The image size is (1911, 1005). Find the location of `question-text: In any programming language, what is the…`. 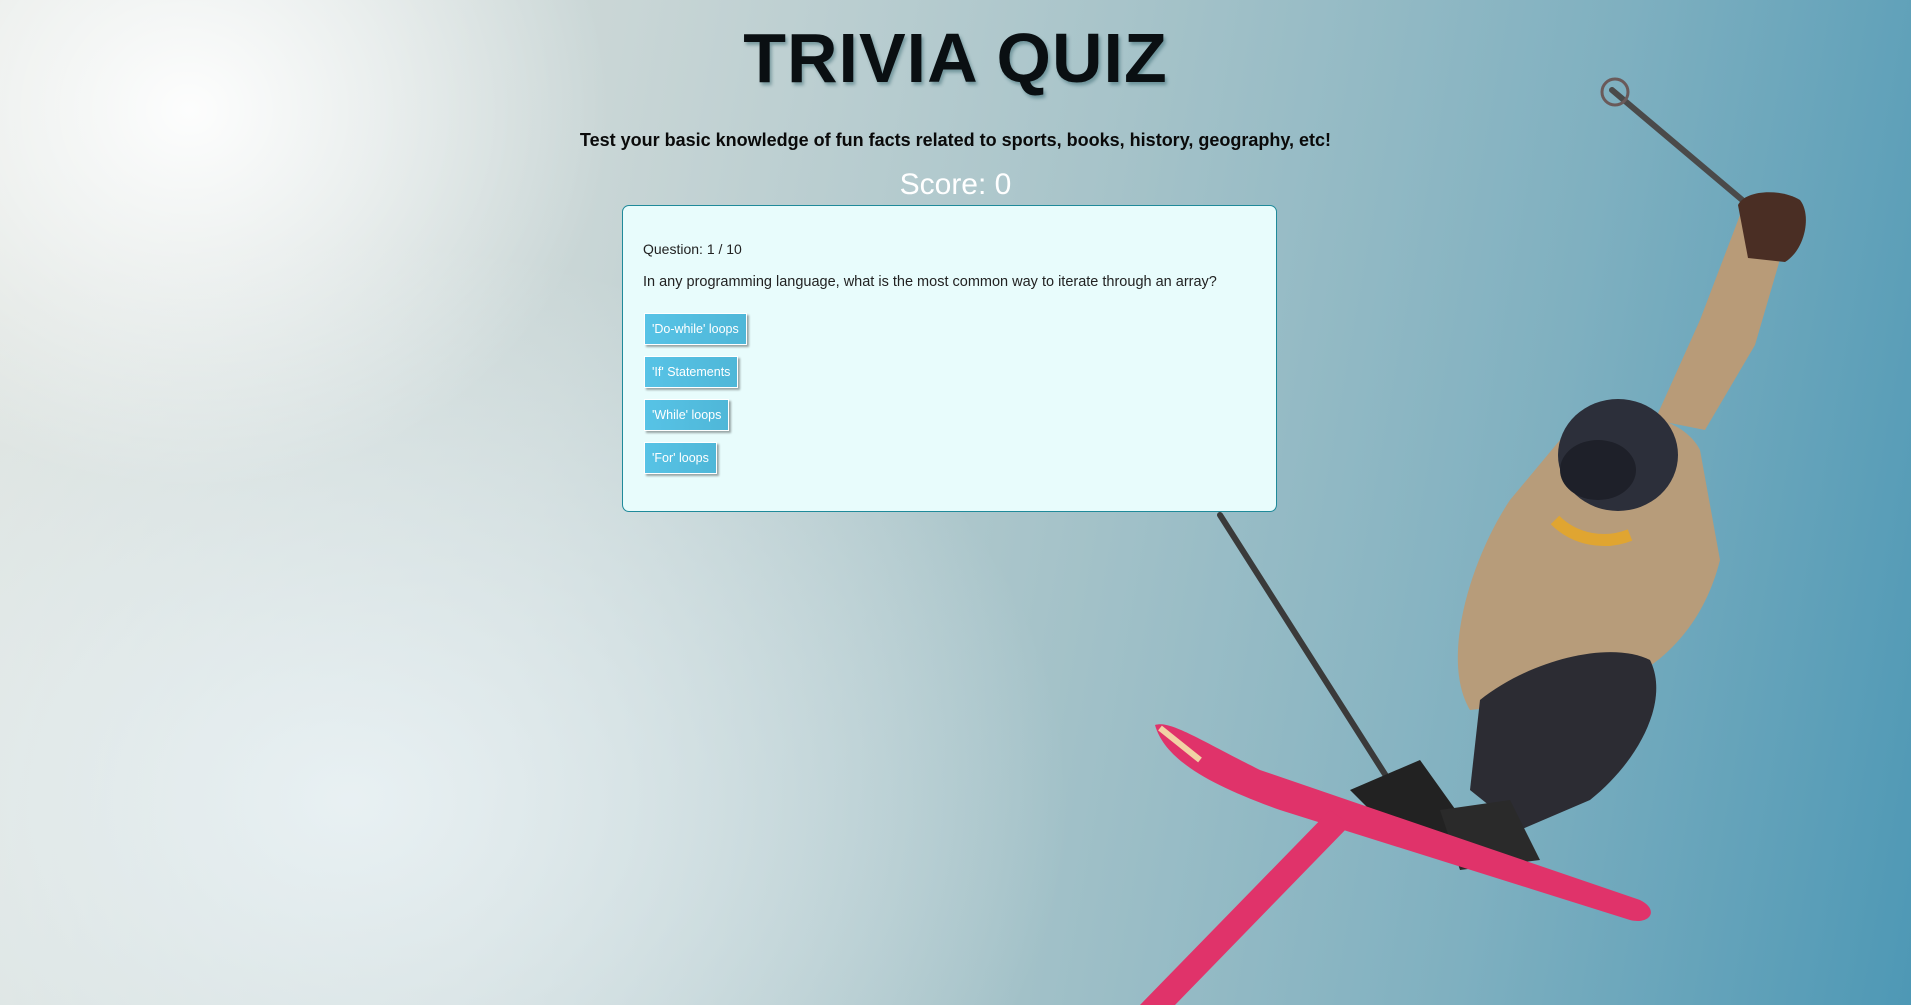

question-text: In any programming language, what is the… is located at coordinates (930, 282).